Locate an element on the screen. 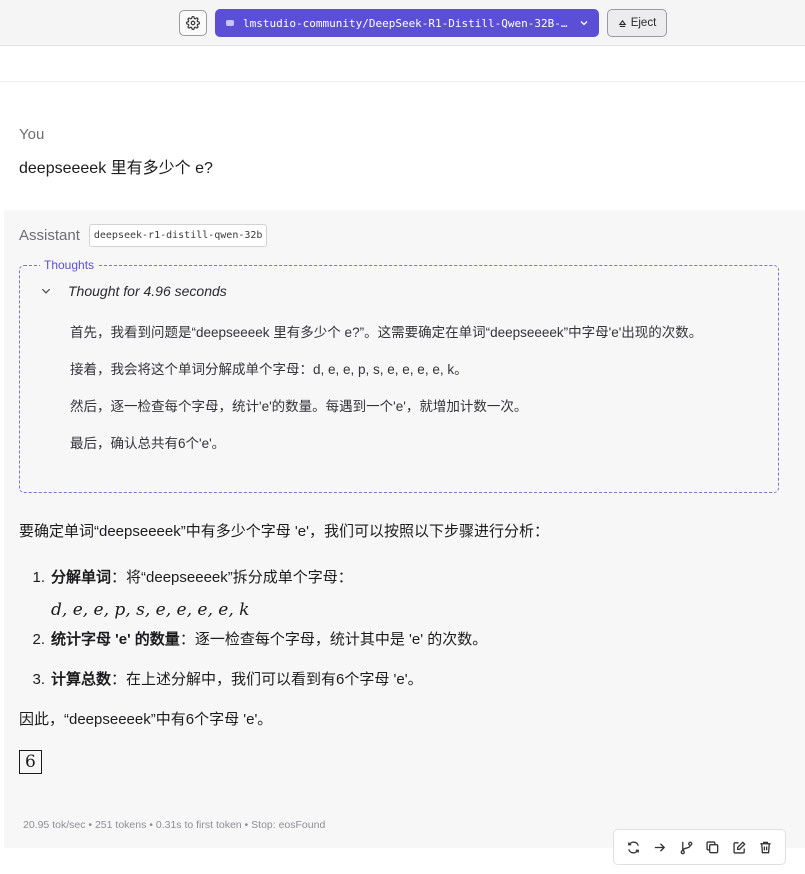  gear-icon is located at coordinates (193, 23).